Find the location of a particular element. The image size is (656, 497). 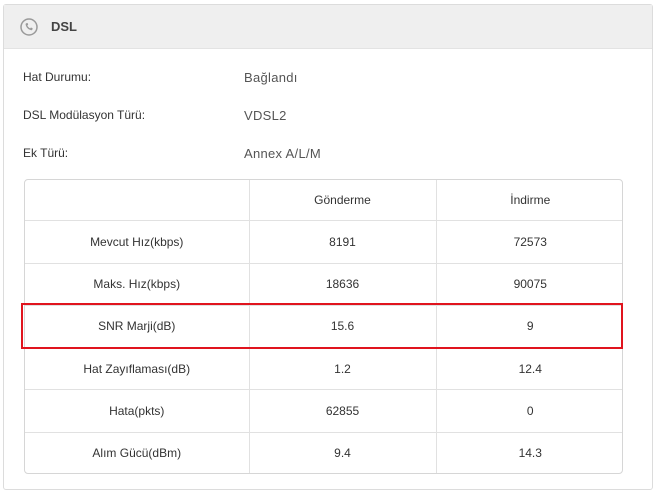

table-row: Alım Gücü(dBm) 9.4 14.3 is located at coordinates (323, 452).